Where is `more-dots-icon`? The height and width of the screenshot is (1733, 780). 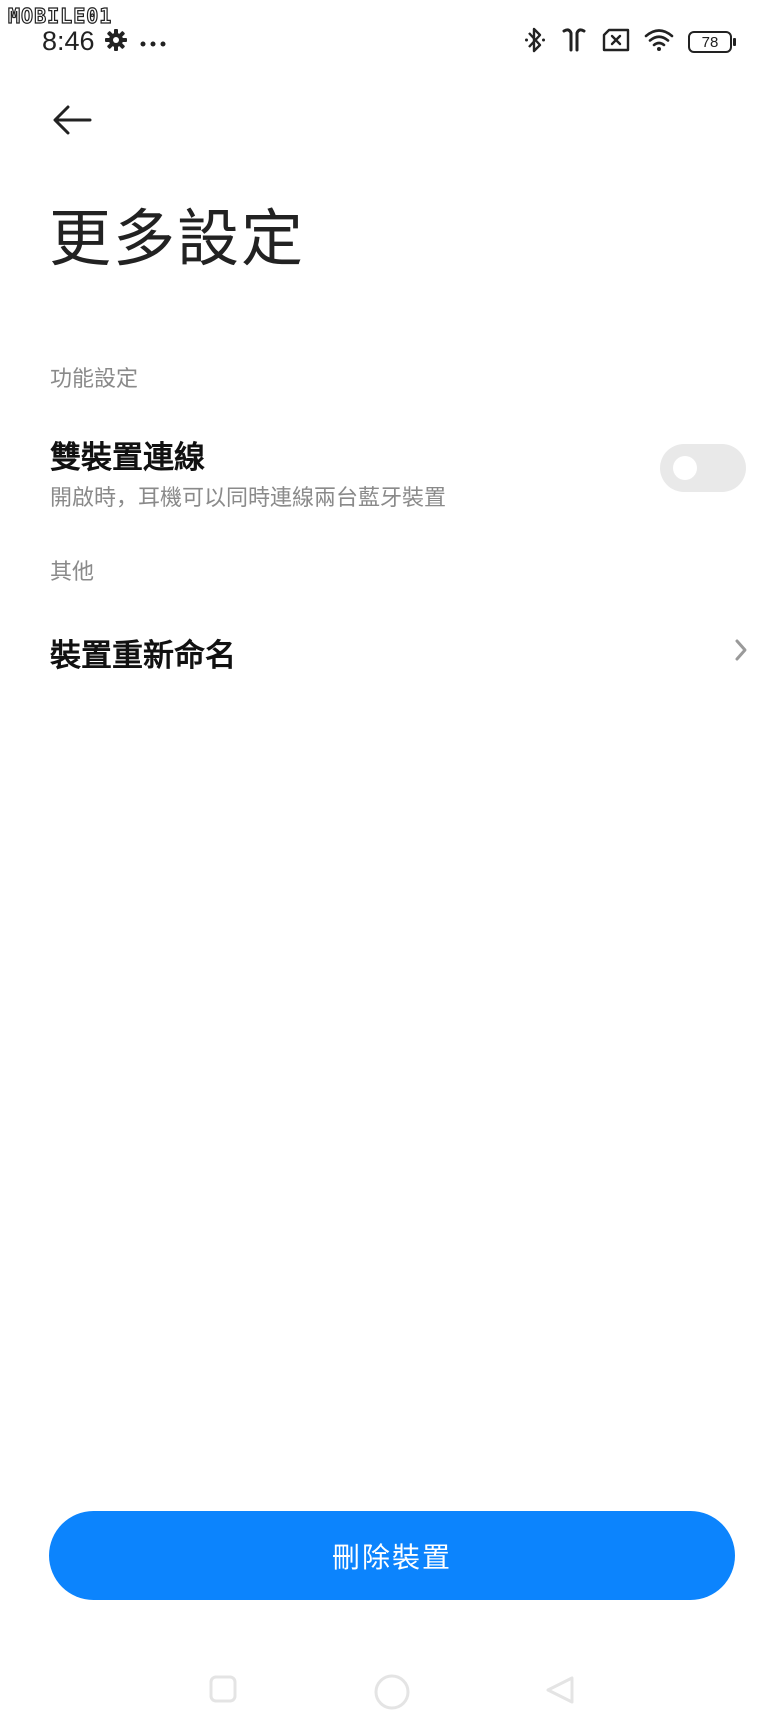 more-dots-icon is located at coordinates (153, 42).